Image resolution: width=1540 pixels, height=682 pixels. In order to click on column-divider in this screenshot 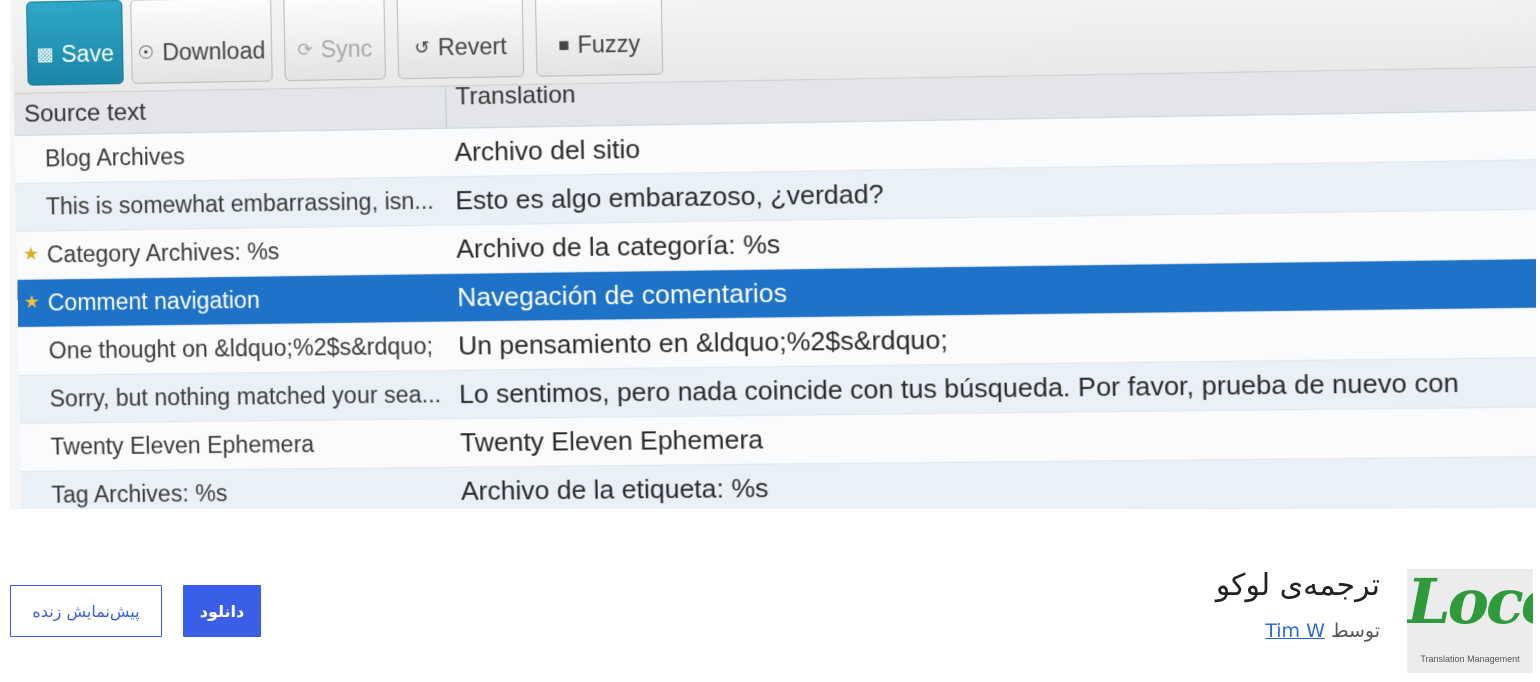, I will do `click(446, 107)`.